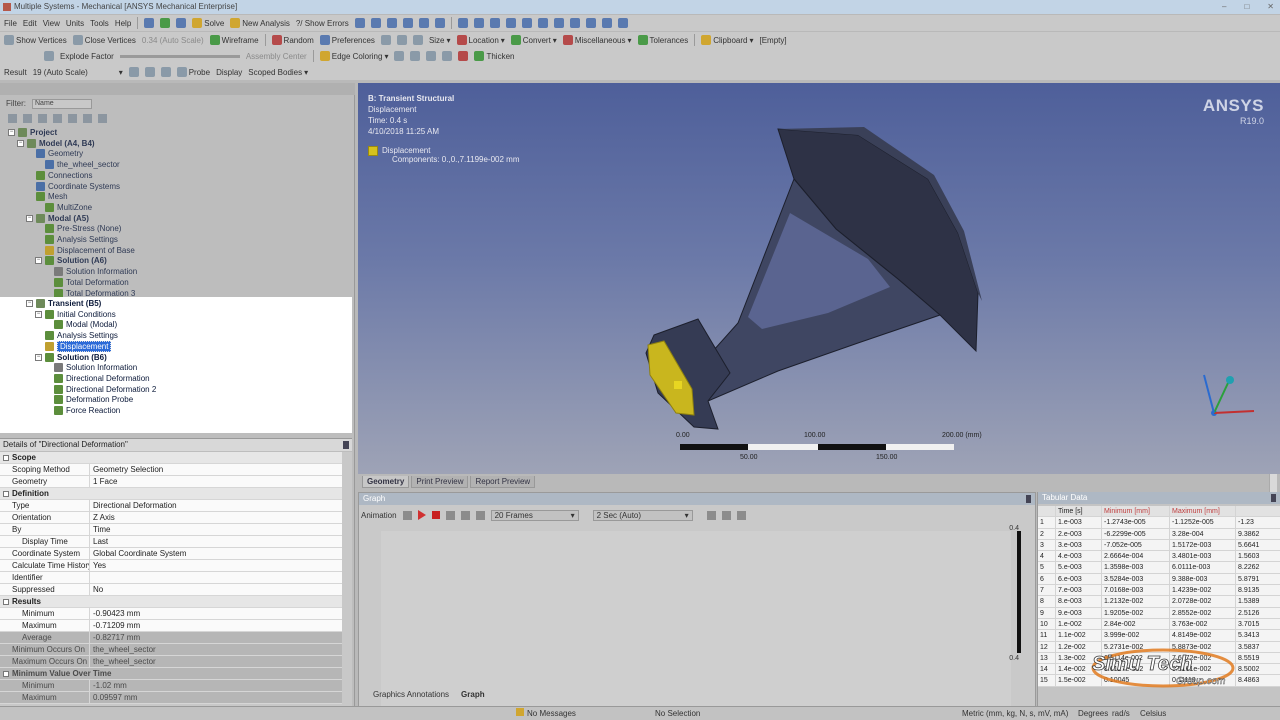  What do you see at coordinates (77, 164) in the screenshot?
I see `tree-node: −the_wheel_sector` at bounding box center [77, 164].